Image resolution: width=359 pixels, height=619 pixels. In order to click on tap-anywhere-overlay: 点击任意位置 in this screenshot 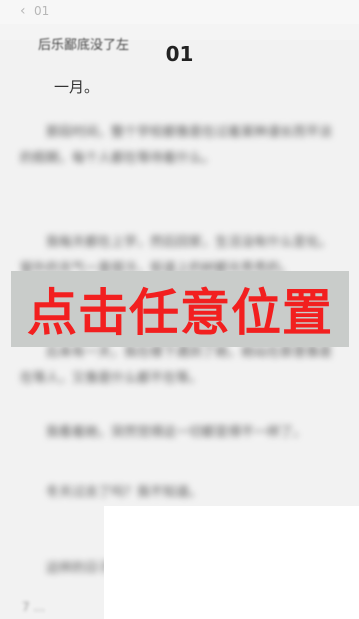, I will do `click(180, 309)`.